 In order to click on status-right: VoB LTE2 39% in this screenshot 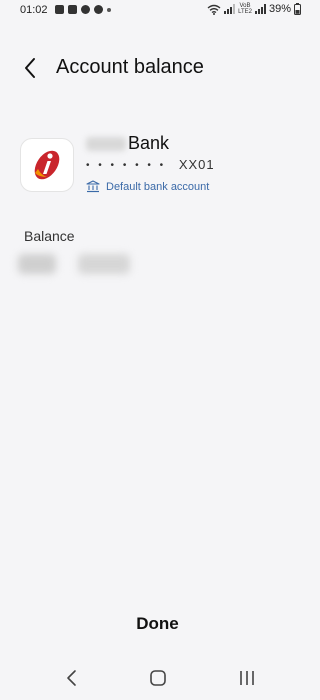, I will do `click(254, 9)`.